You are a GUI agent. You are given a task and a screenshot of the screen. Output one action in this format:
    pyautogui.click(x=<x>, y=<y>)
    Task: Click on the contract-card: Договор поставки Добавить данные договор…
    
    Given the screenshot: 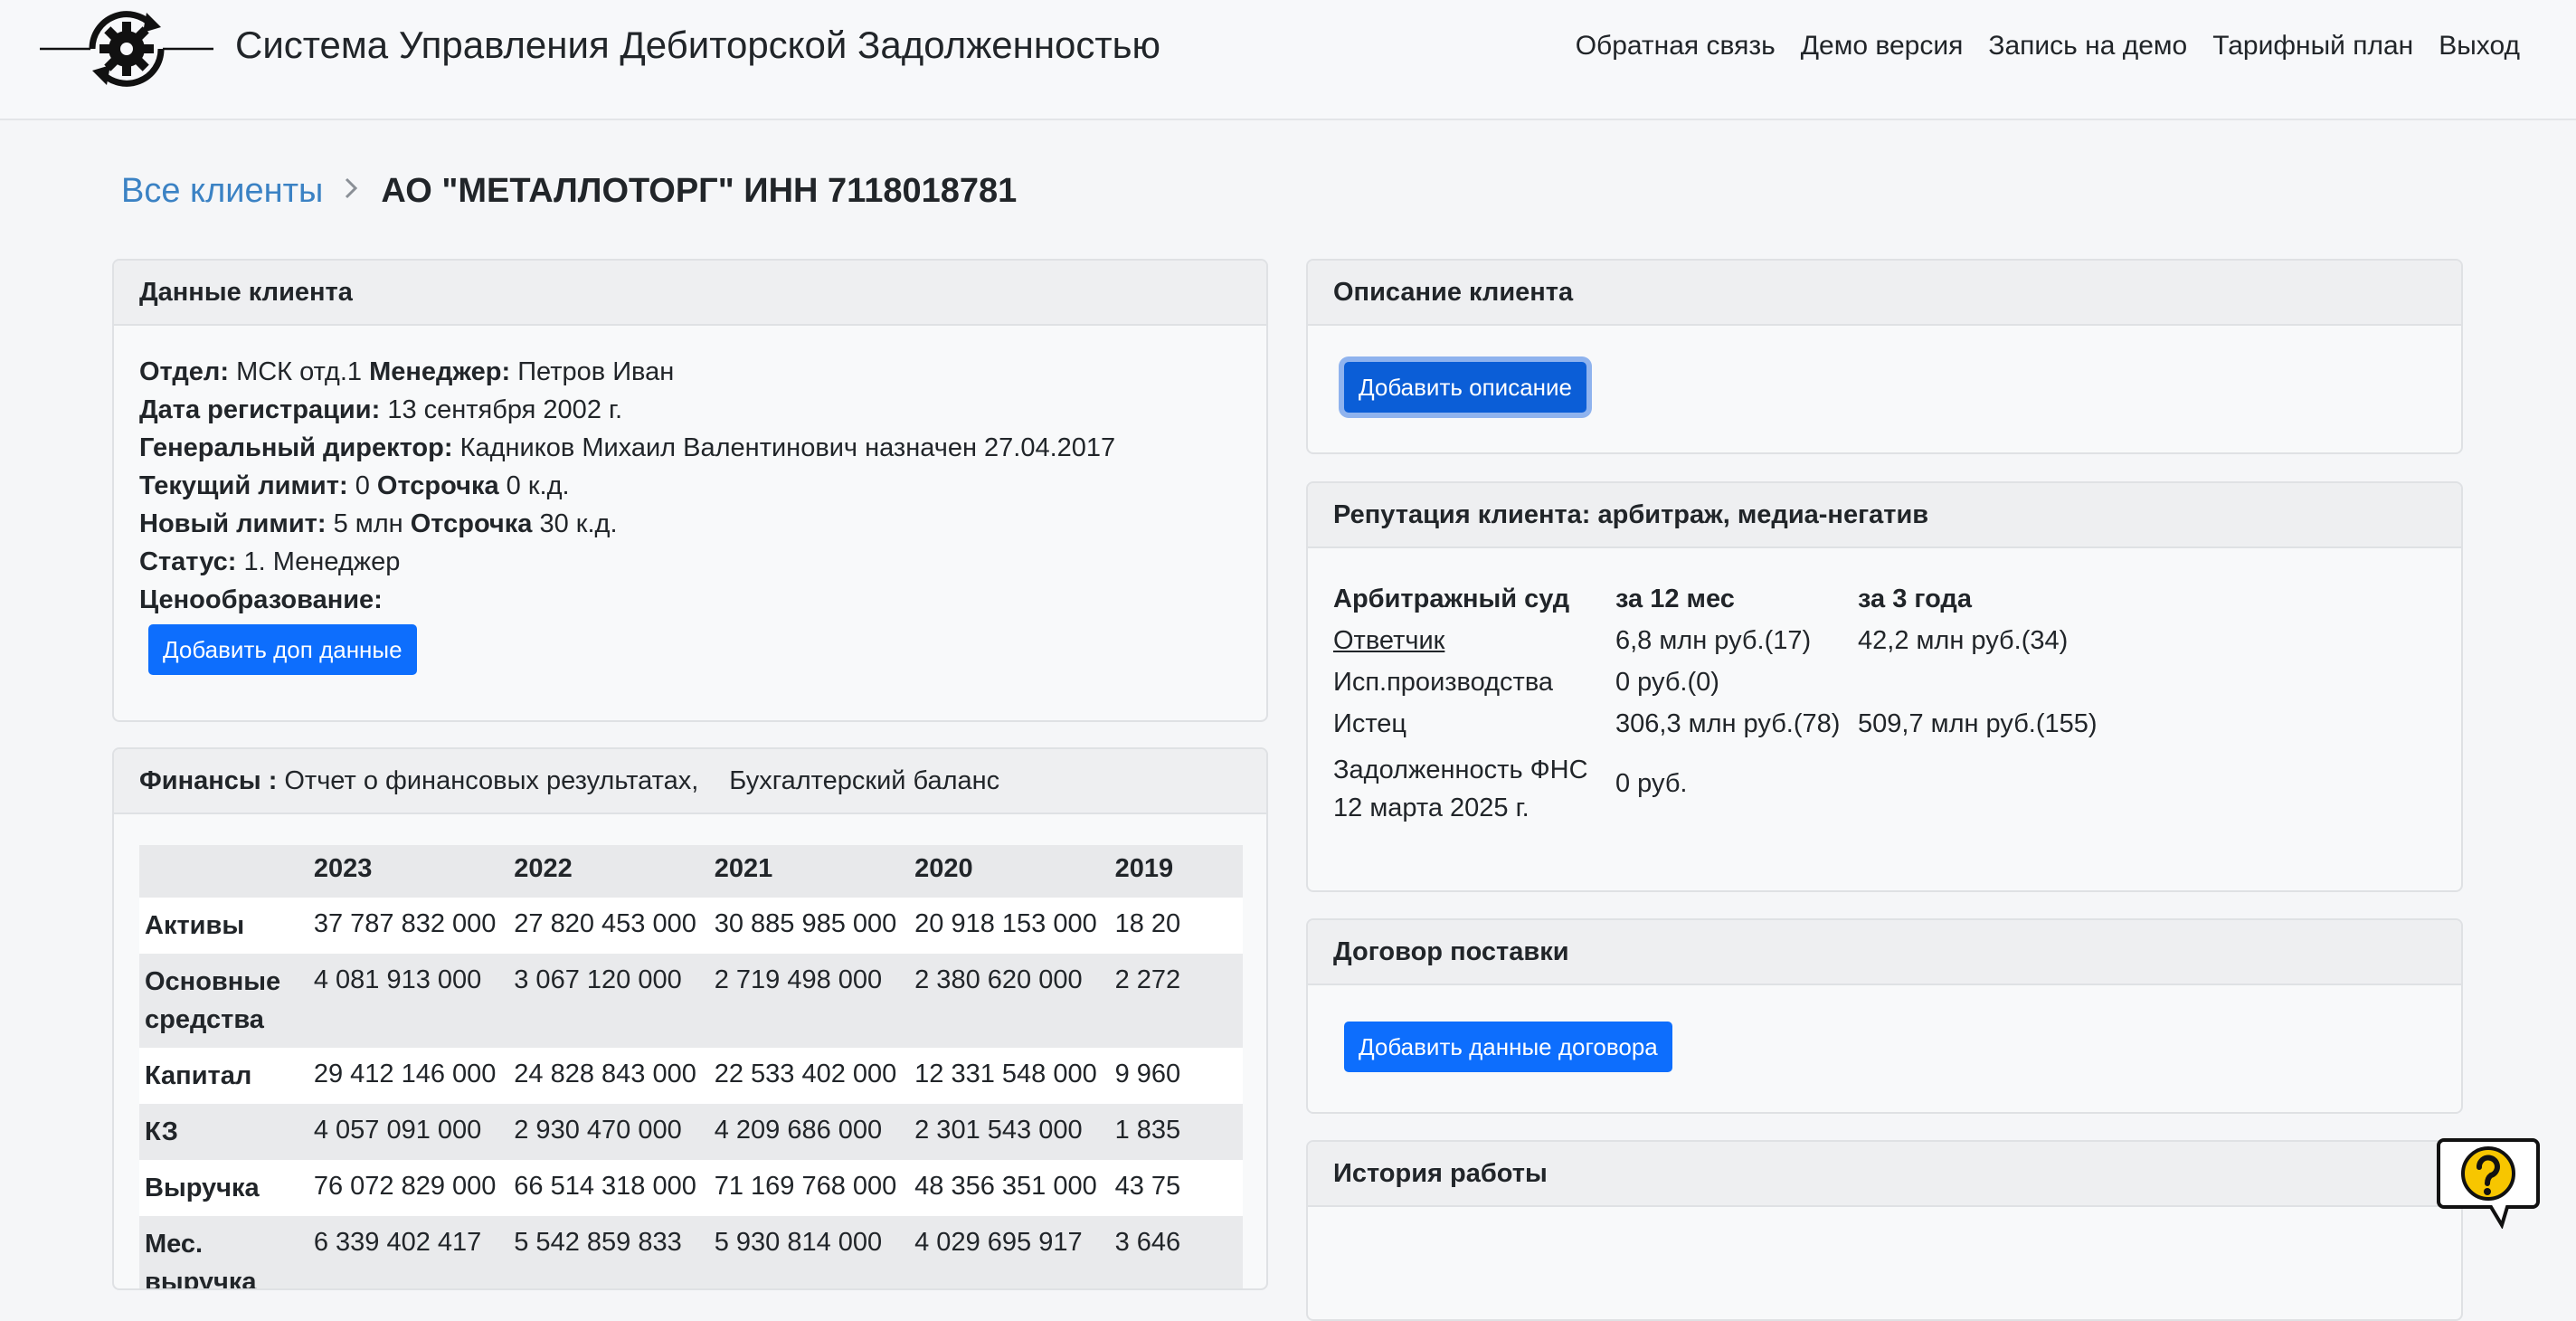 What is the action you would take?
    pyautogui.click(x=1884, y=1016)
    